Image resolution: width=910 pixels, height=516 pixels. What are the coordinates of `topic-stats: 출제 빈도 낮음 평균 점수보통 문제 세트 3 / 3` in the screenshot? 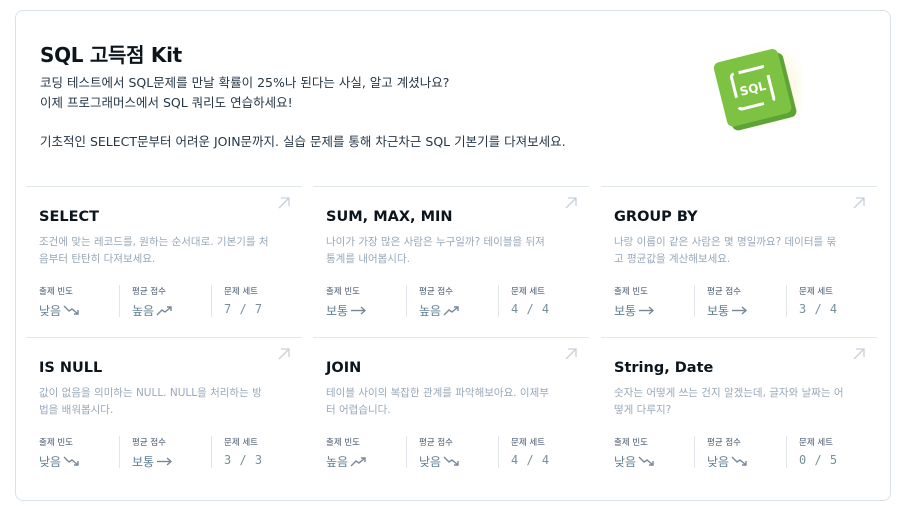 It's located at (164, 453).